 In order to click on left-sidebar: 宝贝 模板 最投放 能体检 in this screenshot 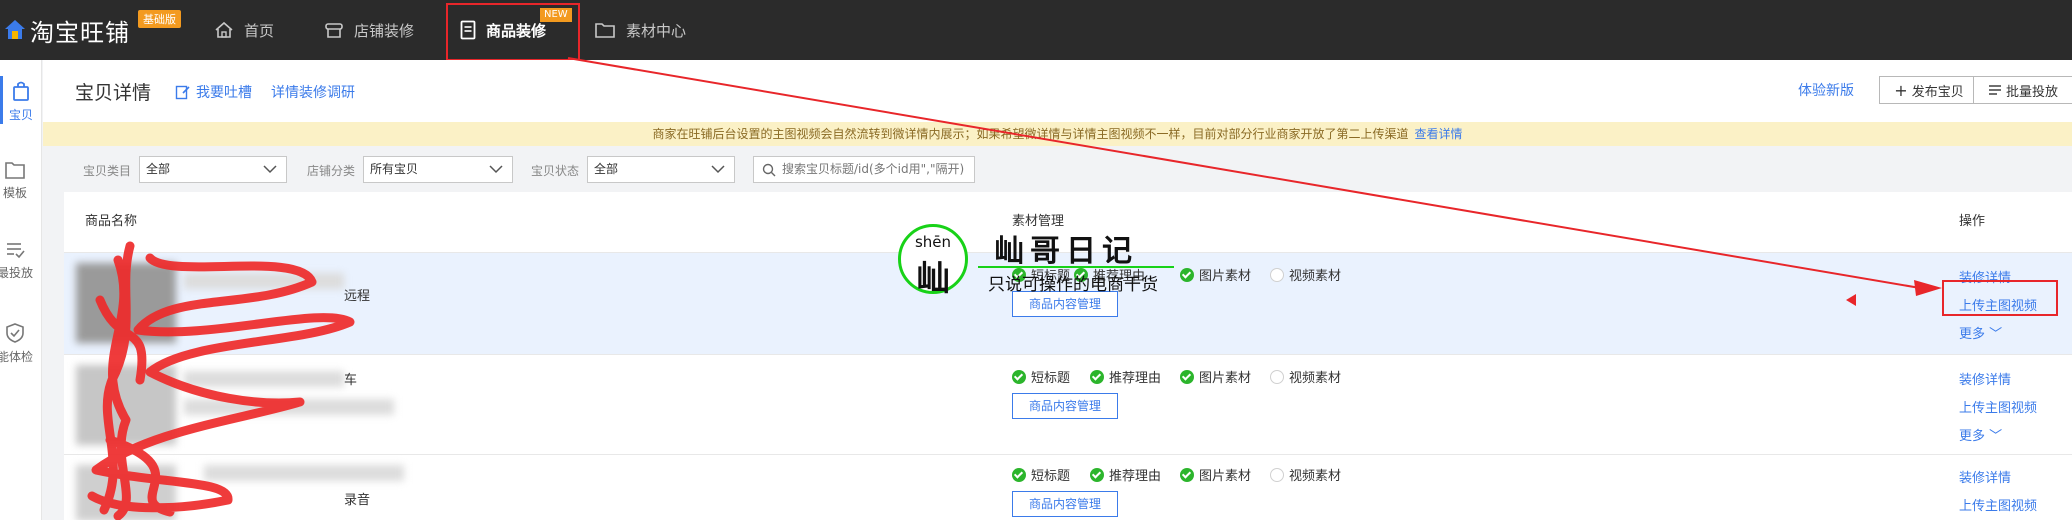, I will do `click(21, 290)`.